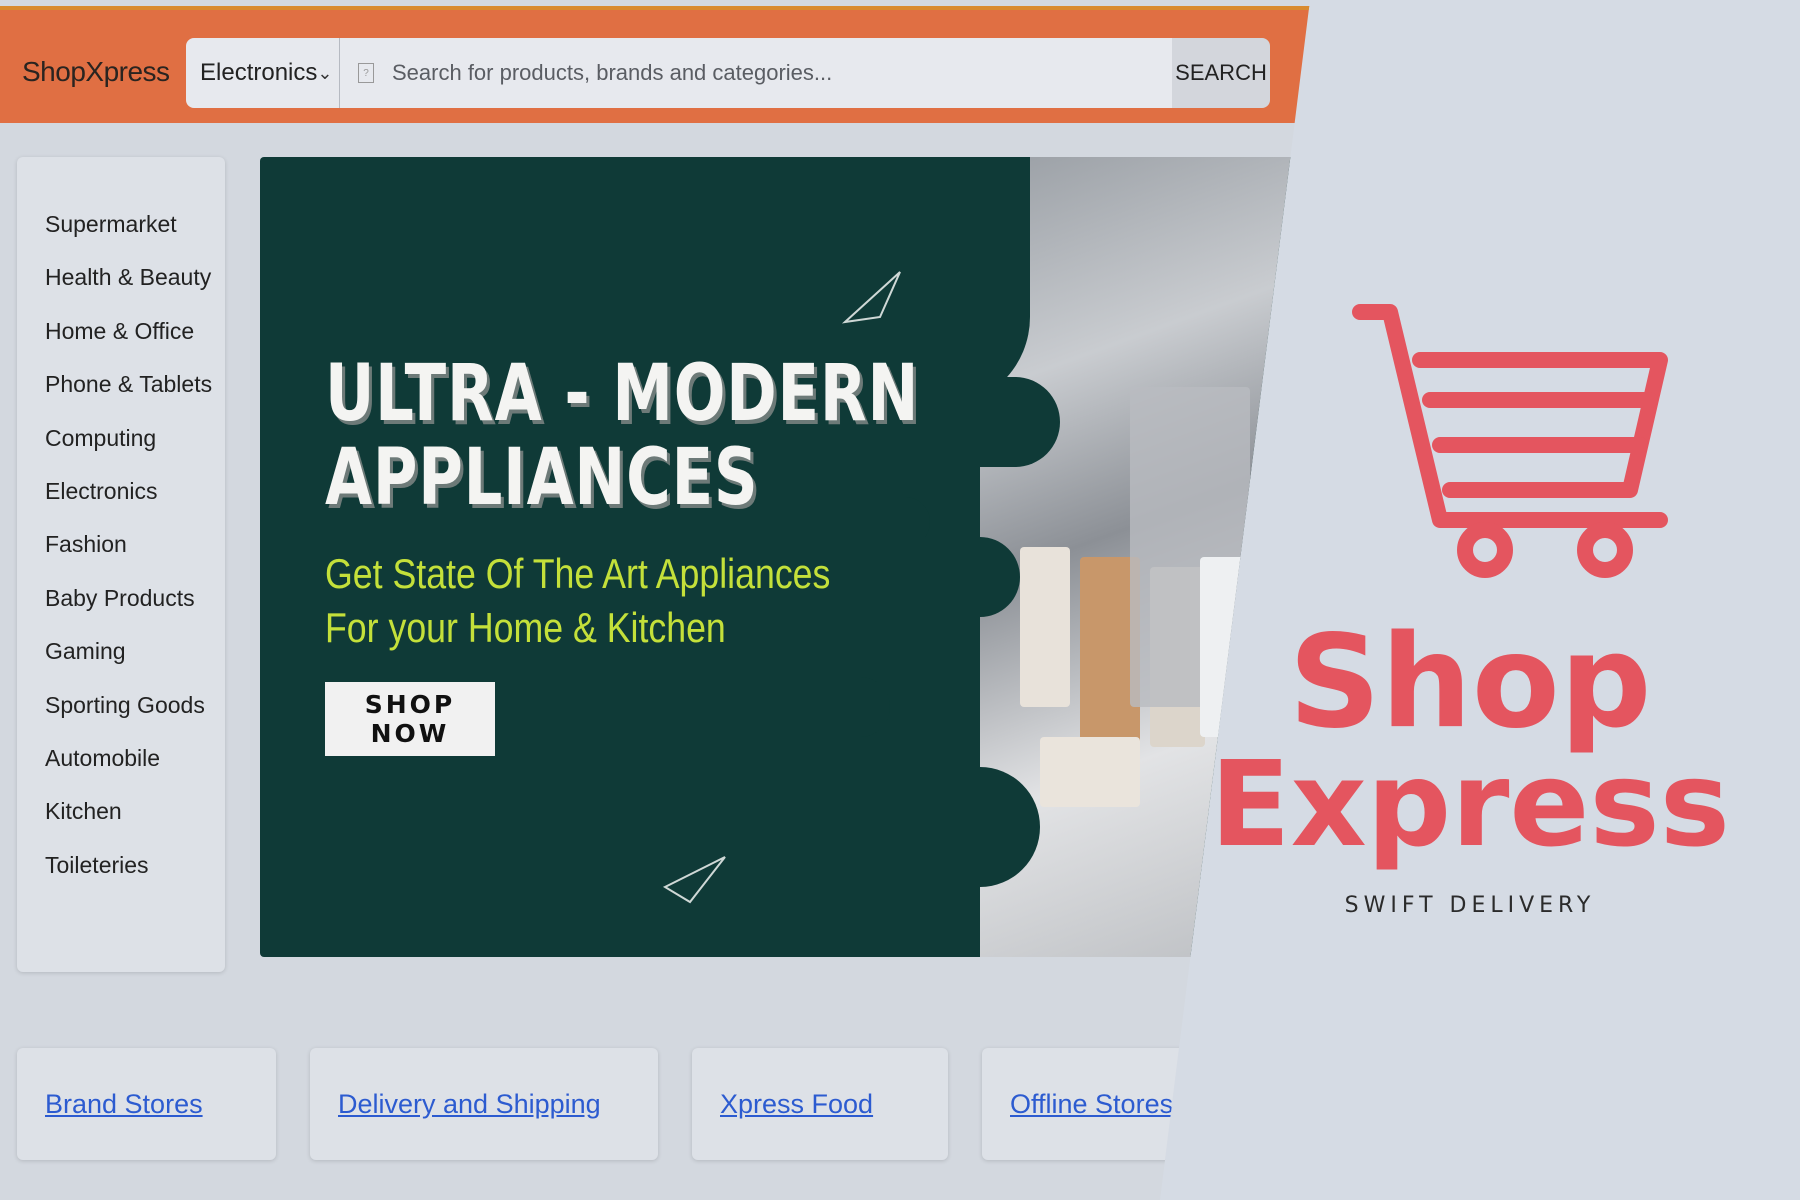  Describe the element at coordinates (128, 399) in the screenshot. I see `sidebar-item-phone-tablets: Phone & Tablets` at that location.